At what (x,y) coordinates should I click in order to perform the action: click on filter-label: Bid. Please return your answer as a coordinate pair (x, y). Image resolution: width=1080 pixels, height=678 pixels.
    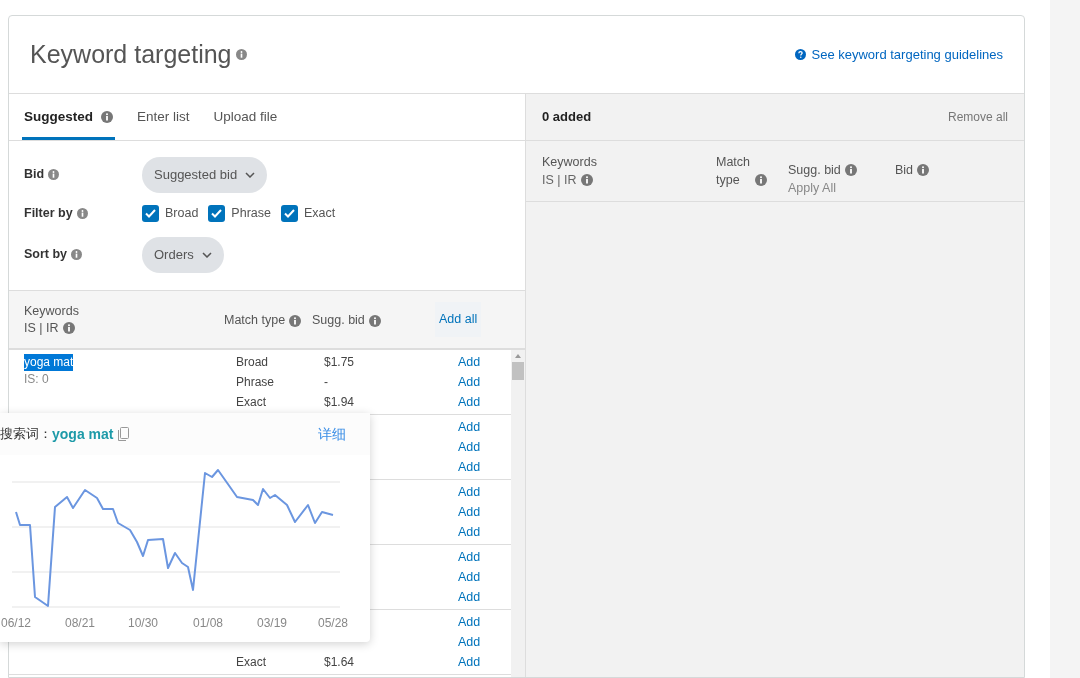
    Looking at the image, I should click on (34, 175).